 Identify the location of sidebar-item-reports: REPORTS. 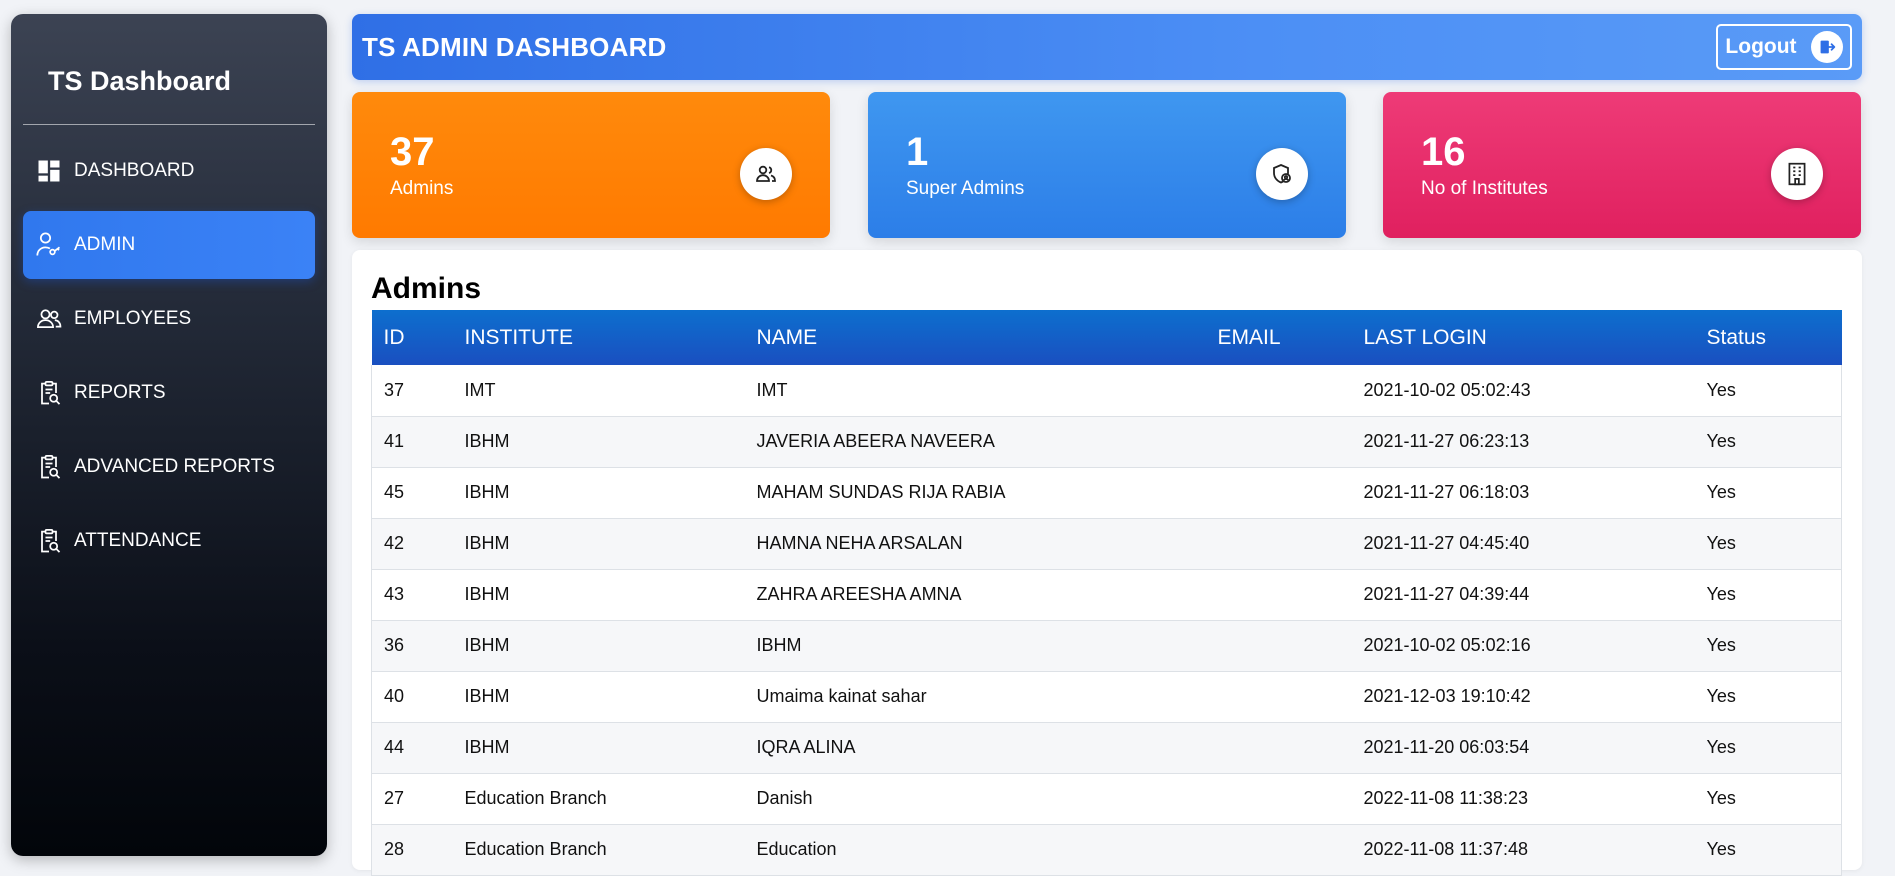
(169, 393).